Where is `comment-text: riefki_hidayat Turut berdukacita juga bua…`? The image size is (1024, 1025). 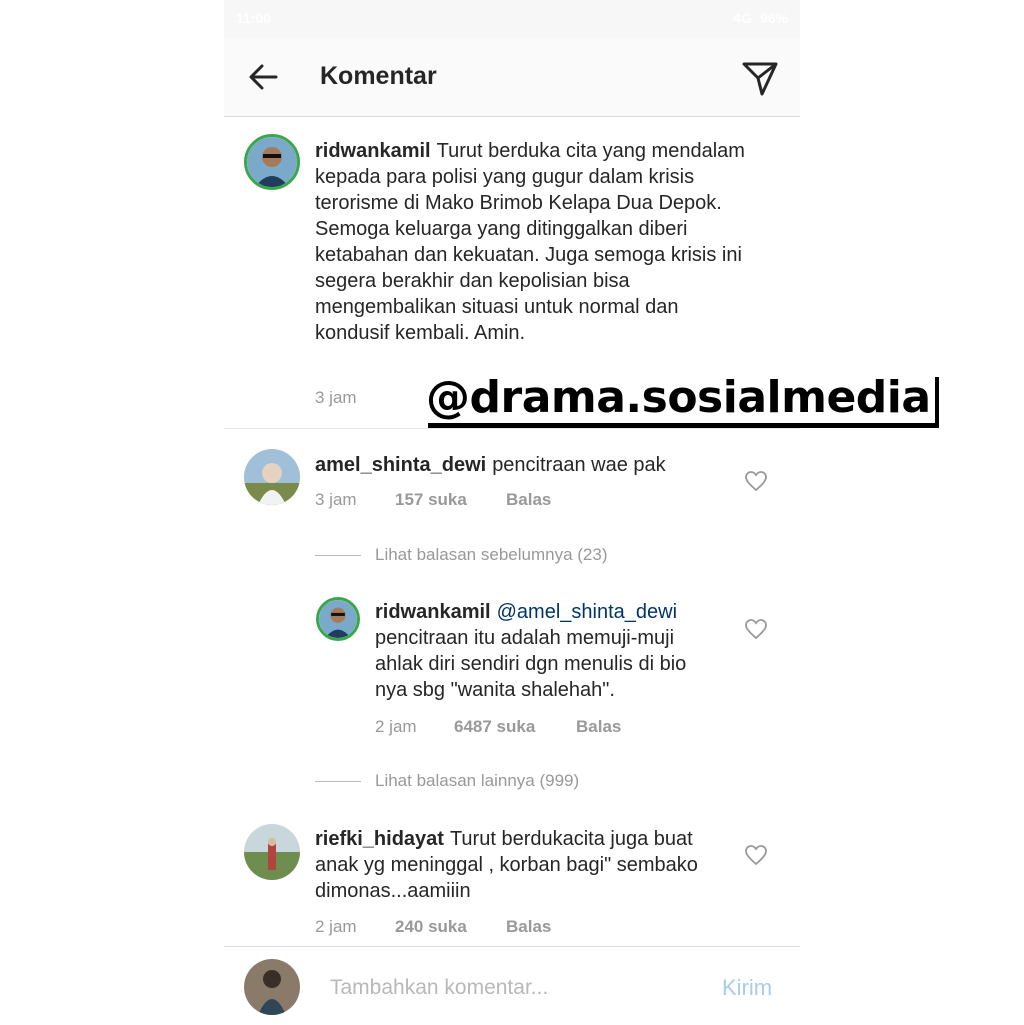
comment-text: riefki_hidayat Turut berdukacita juga bua… is located at coordinates (515, 865).